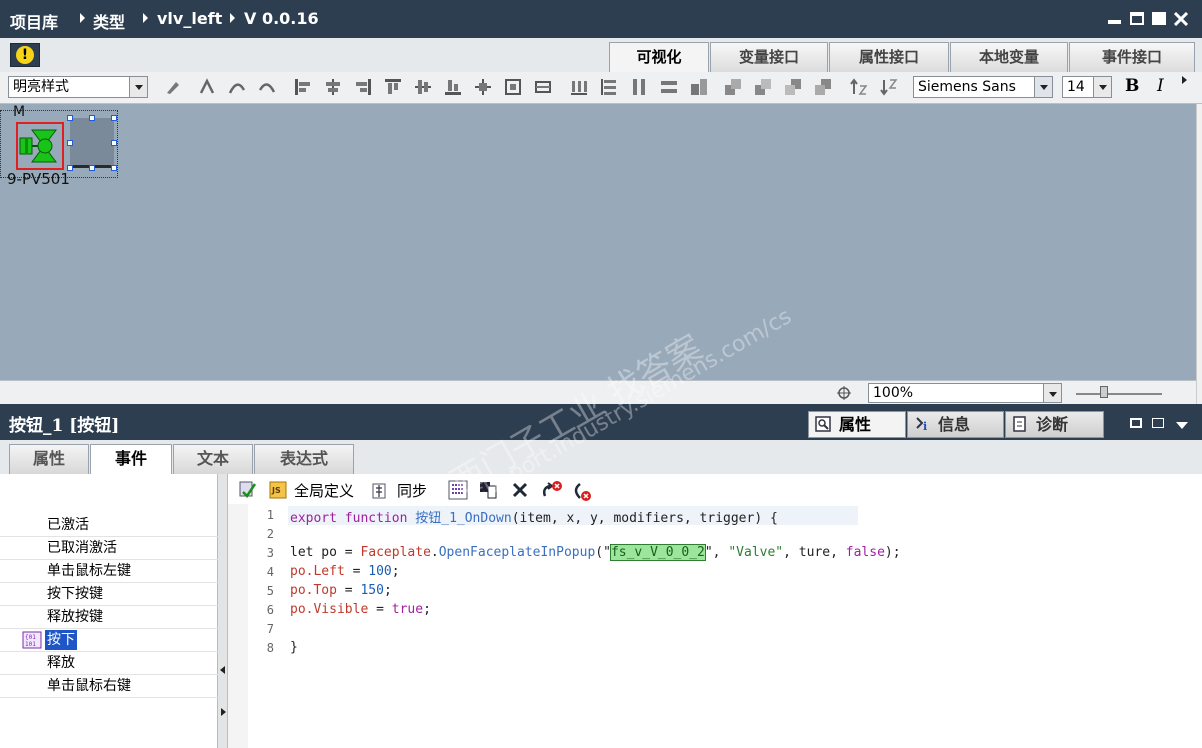 Image resolution: width=1202 pixels, height=748 pixels. What do you see at coordinates (109, 640) in the screenshot?
I see `event-item-press: {01 101 按下` at bounding box center [109, 640].